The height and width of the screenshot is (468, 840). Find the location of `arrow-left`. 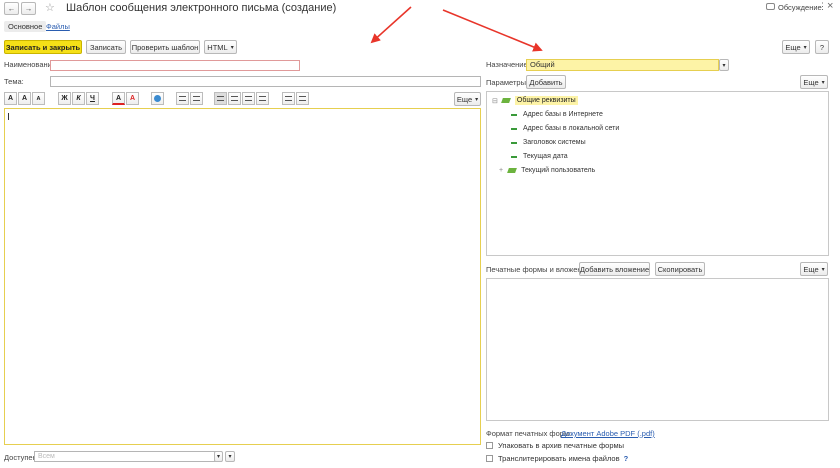

arrow-left is located at coordinates (391, 25).